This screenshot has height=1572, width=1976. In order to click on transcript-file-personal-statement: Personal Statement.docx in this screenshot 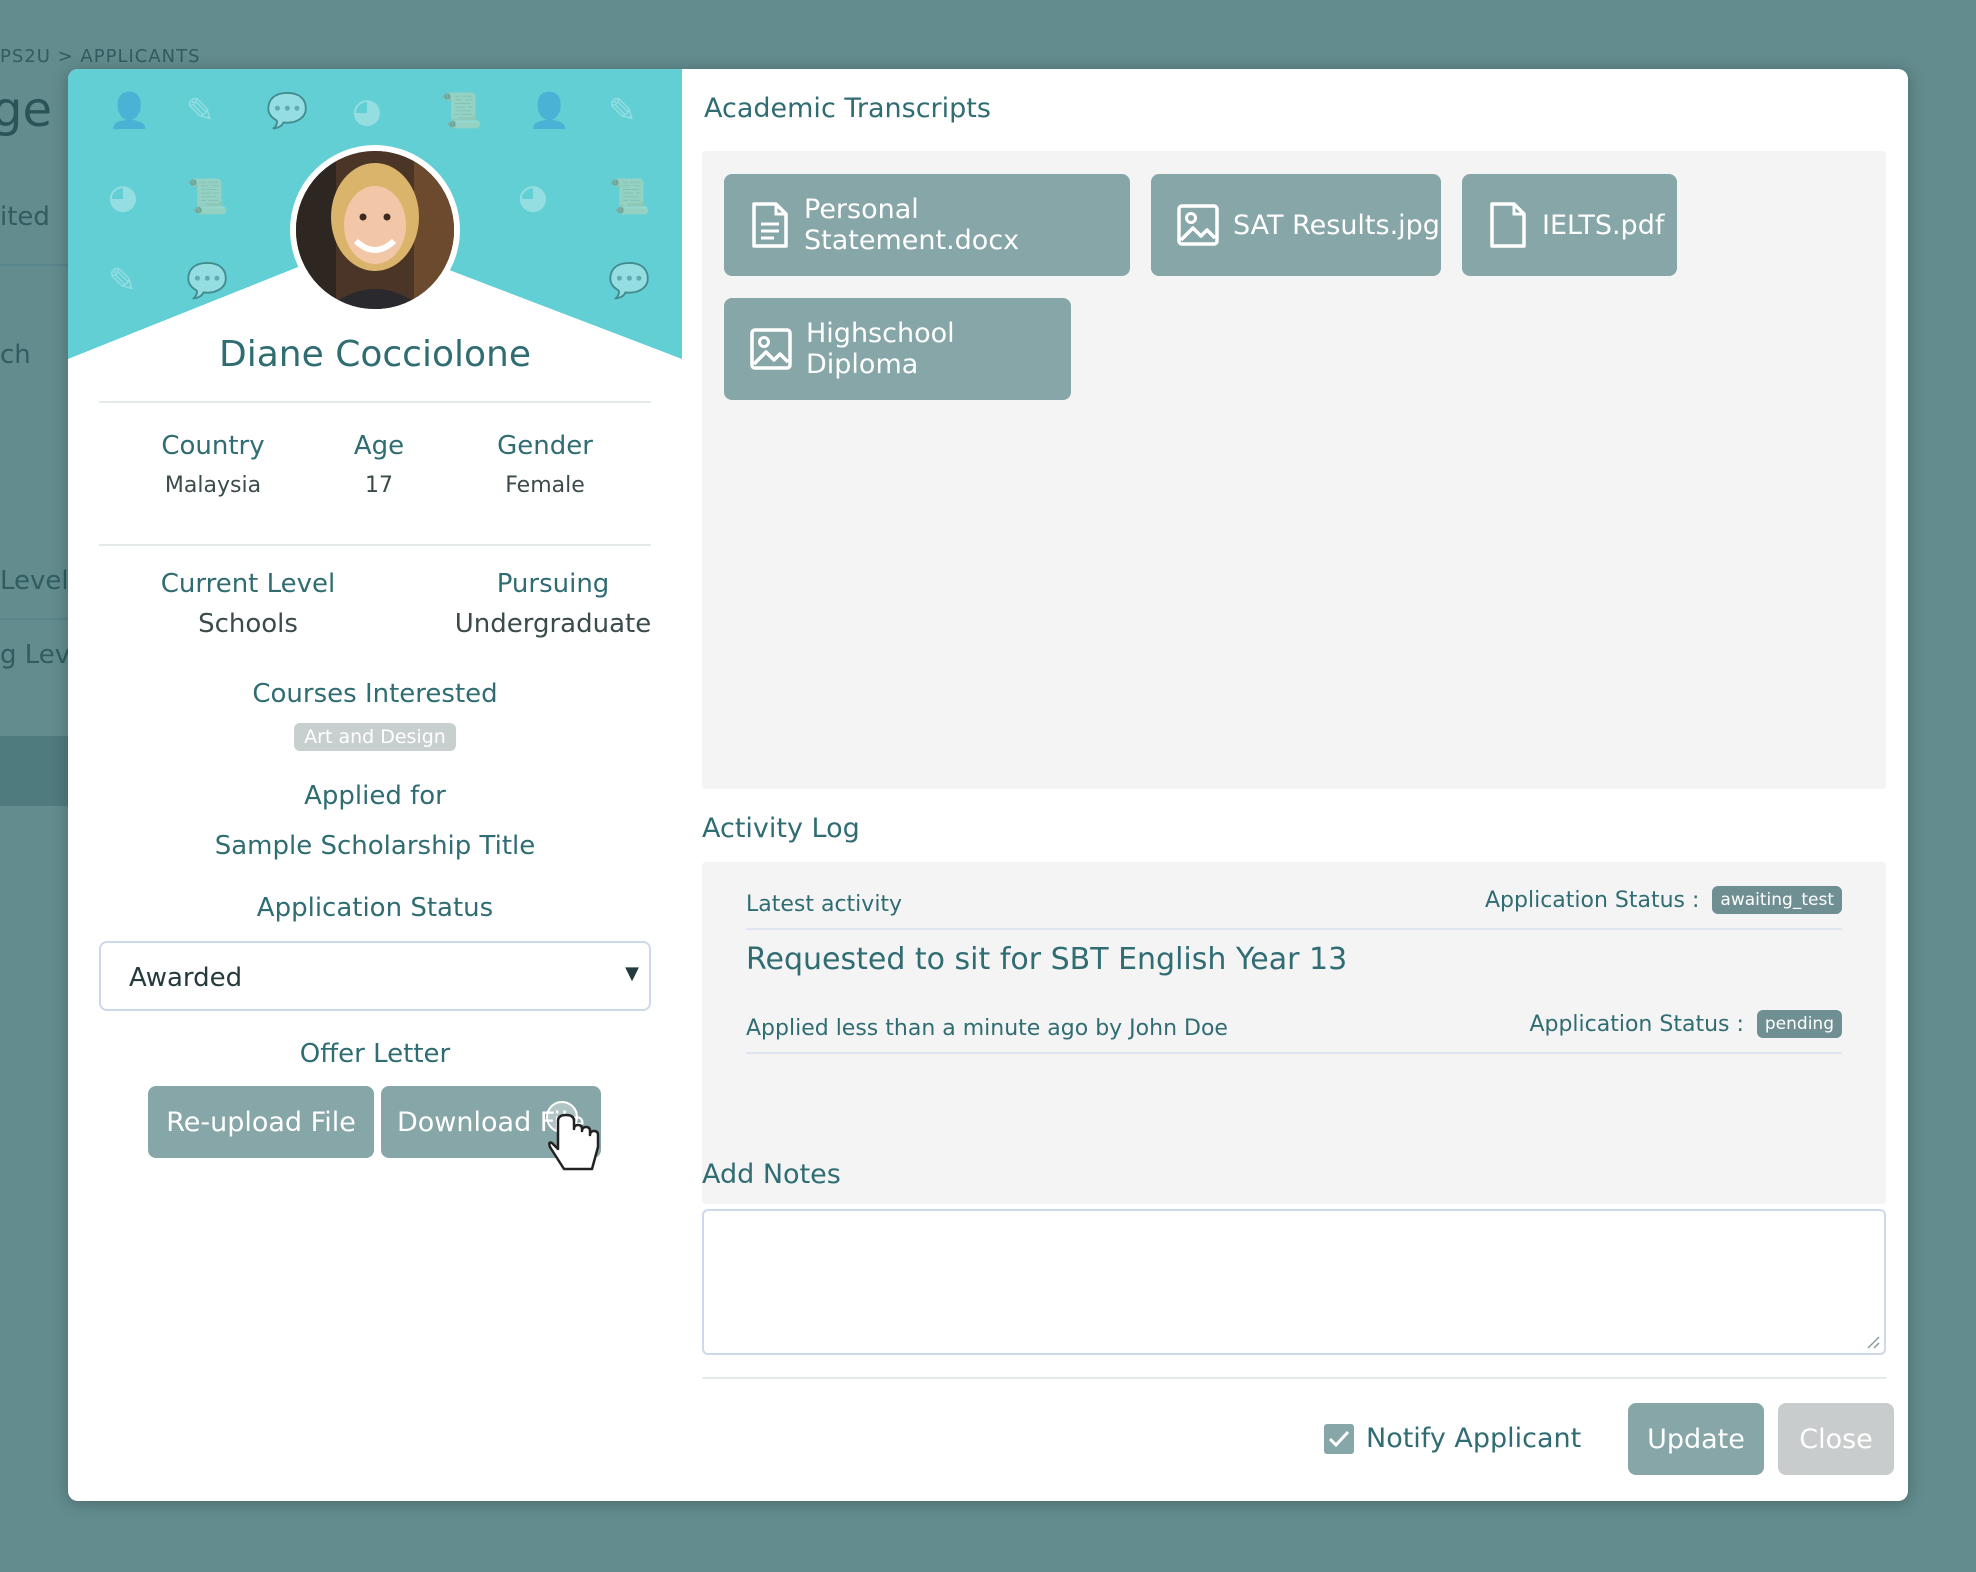, I will do `click(927, 225)`.